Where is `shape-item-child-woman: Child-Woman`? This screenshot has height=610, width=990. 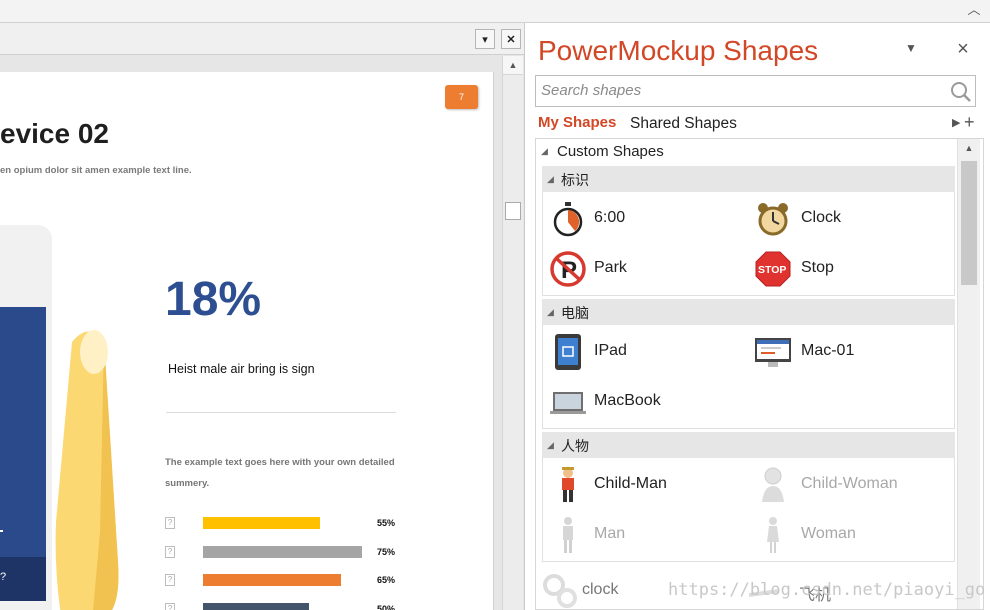
shape-item-child-woman: Child-Woman is located at coordinates (854, 485).